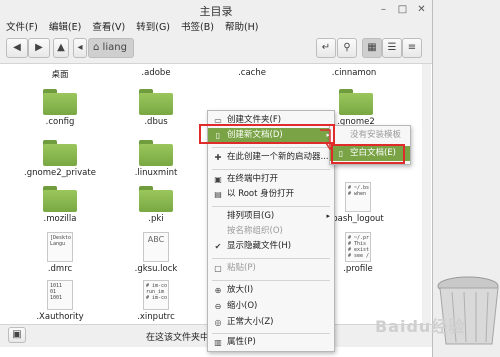  What do you see at coordinates (421, 9) in the screenshot?
I see `close-icon: ✕` at bounding box center [421, 9].